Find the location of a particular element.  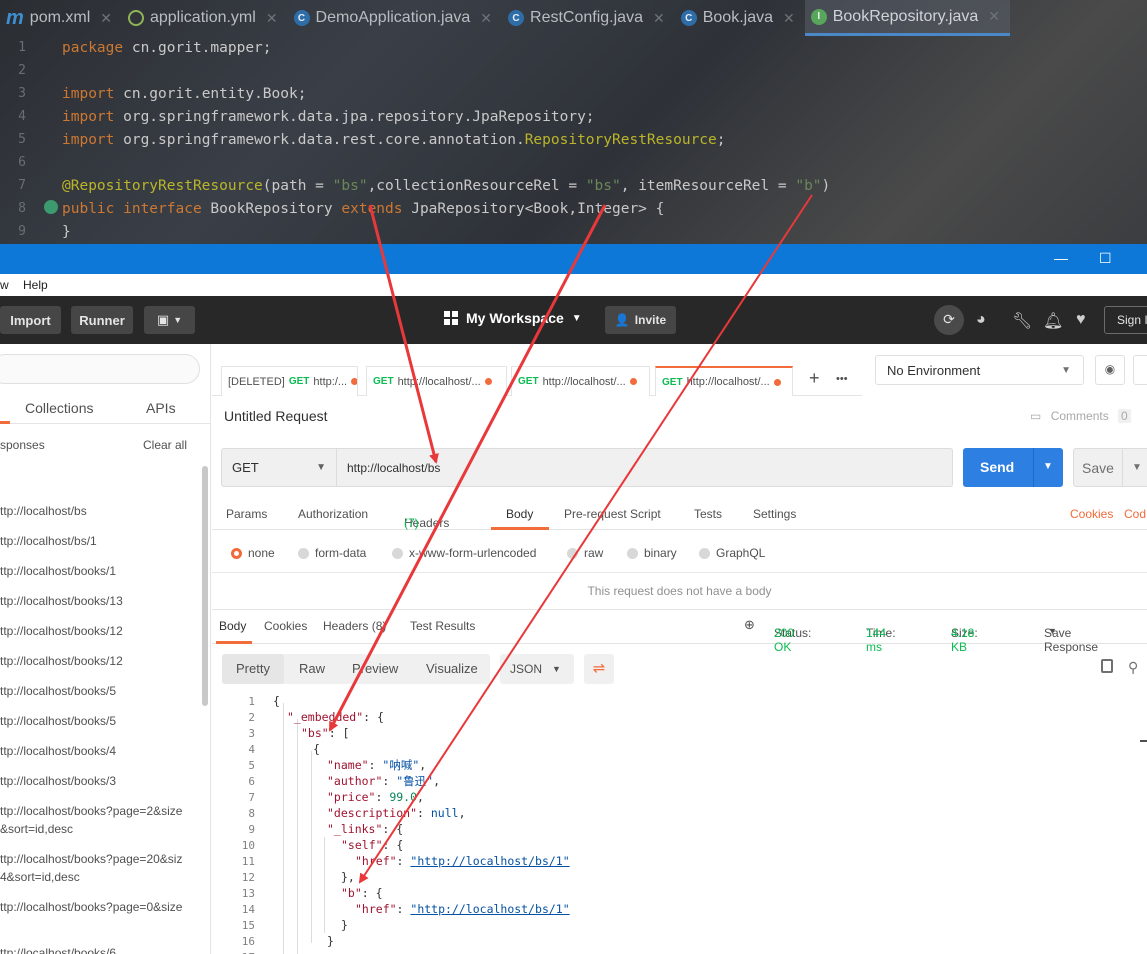

ide-tab-demoapplication: C DemoApplication.java ✕ is located at coordinates (395, 18).